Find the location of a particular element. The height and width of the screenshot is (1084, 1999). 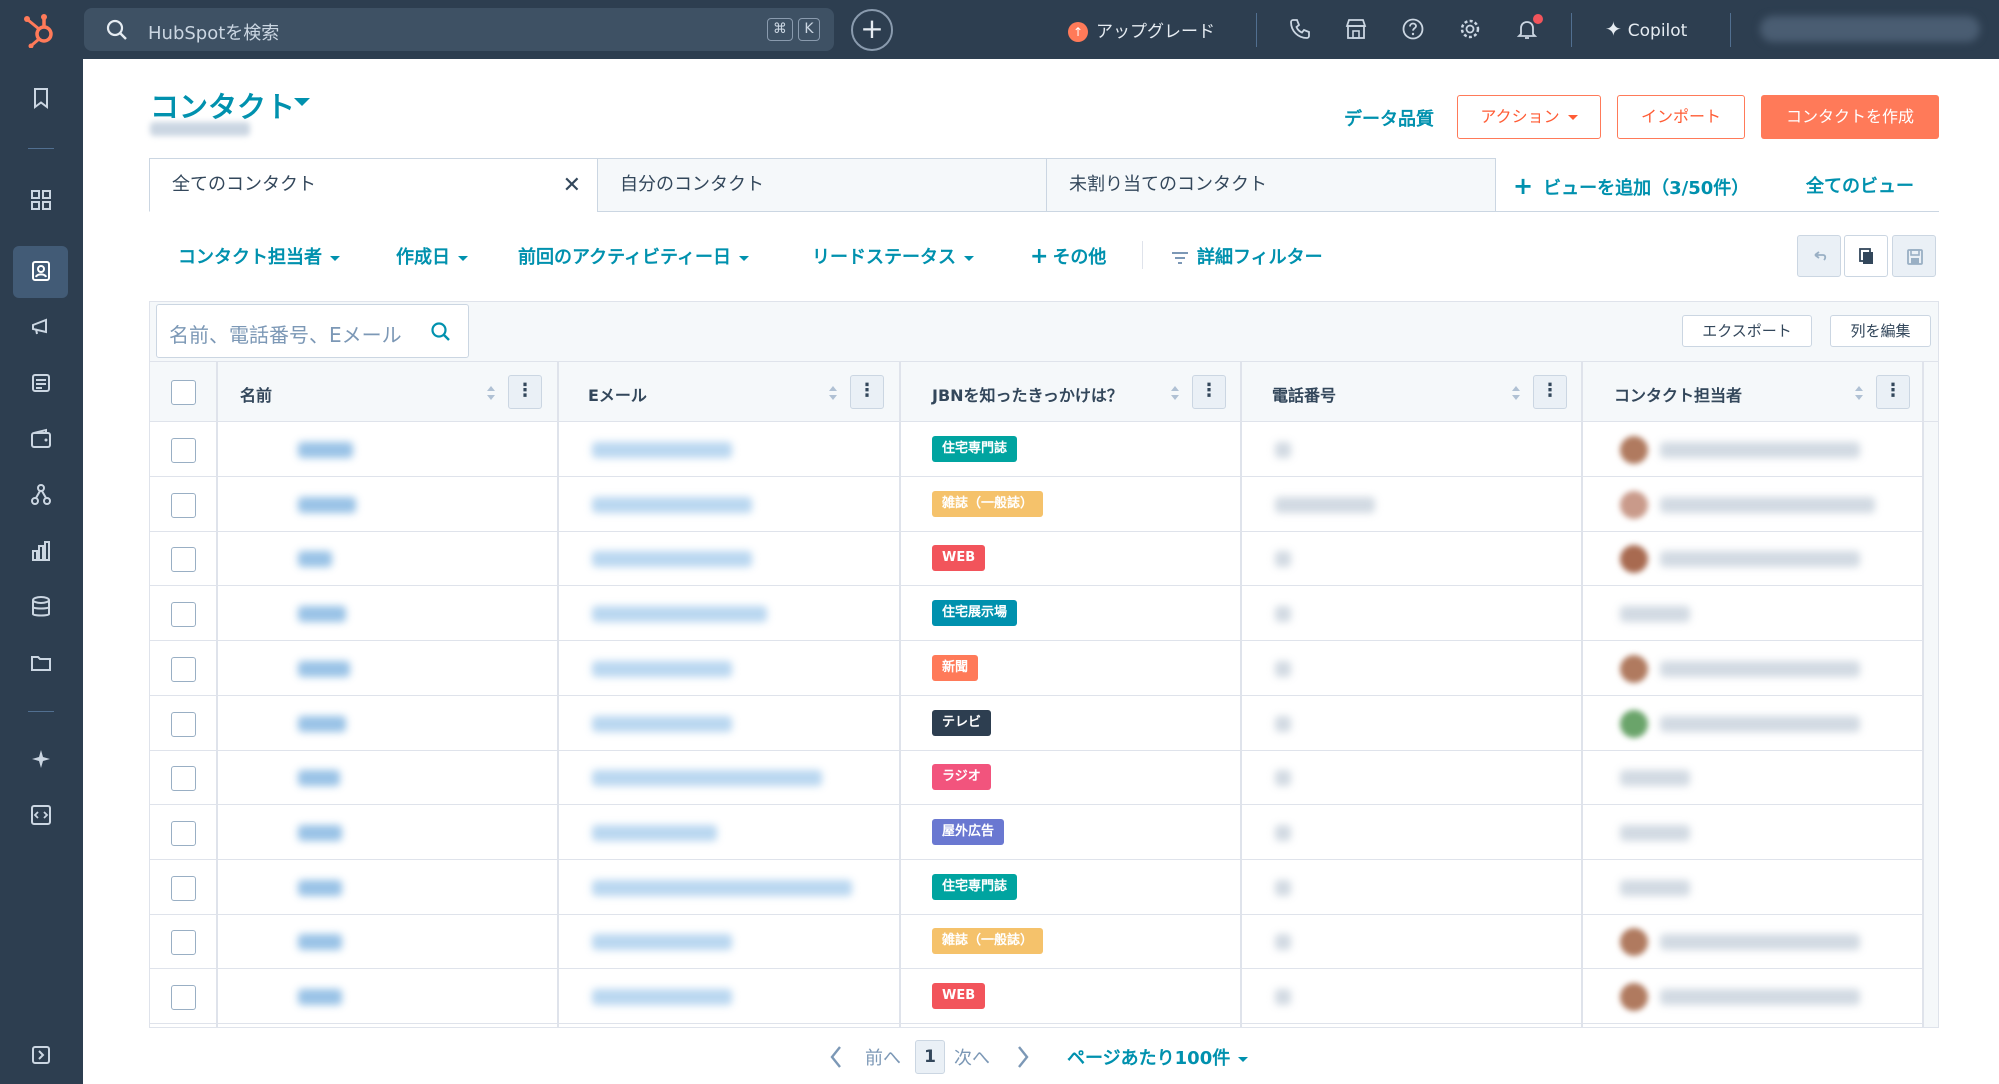

filter-more: + その他 is located at coordinates (1068, 256).